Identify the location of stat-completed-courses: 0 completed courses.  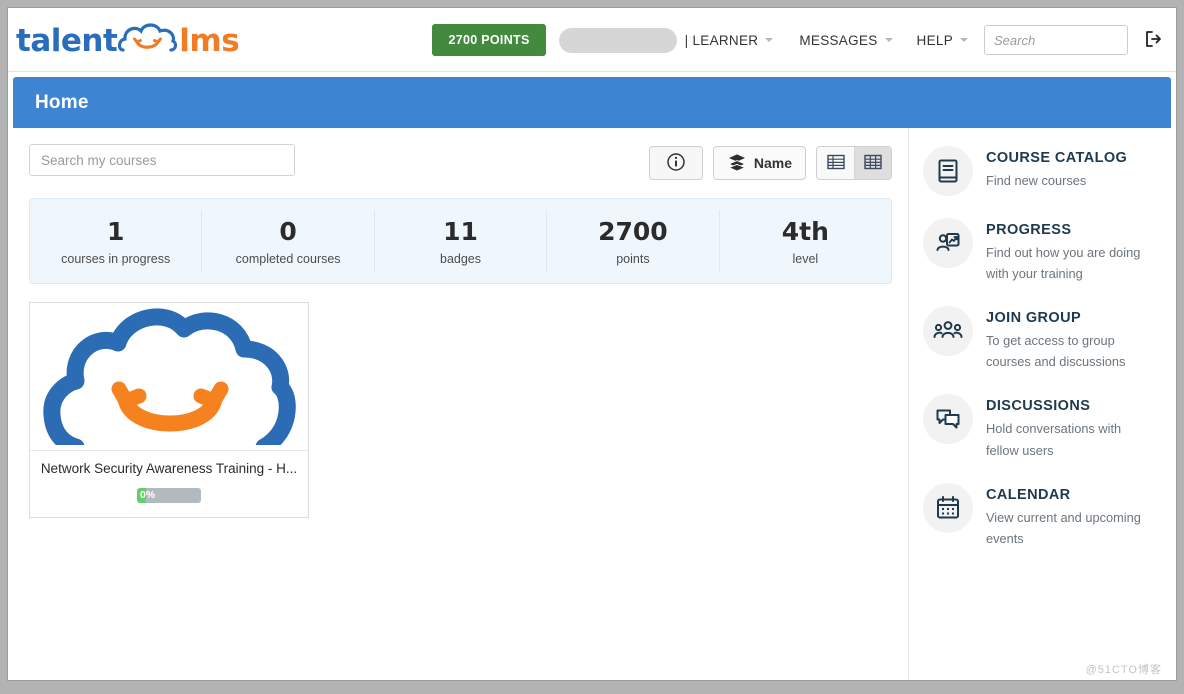
(287, 241).